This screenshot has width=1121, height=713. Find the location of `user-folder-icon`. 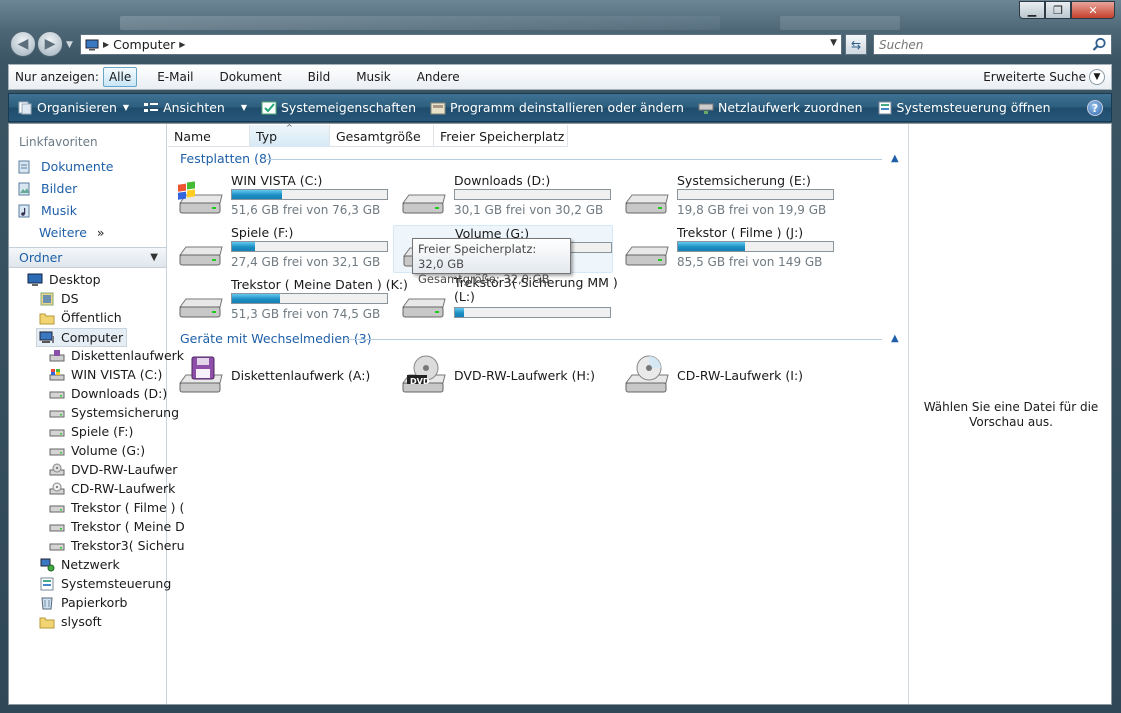

user-folder-icon is located at coordinates (47, 298).